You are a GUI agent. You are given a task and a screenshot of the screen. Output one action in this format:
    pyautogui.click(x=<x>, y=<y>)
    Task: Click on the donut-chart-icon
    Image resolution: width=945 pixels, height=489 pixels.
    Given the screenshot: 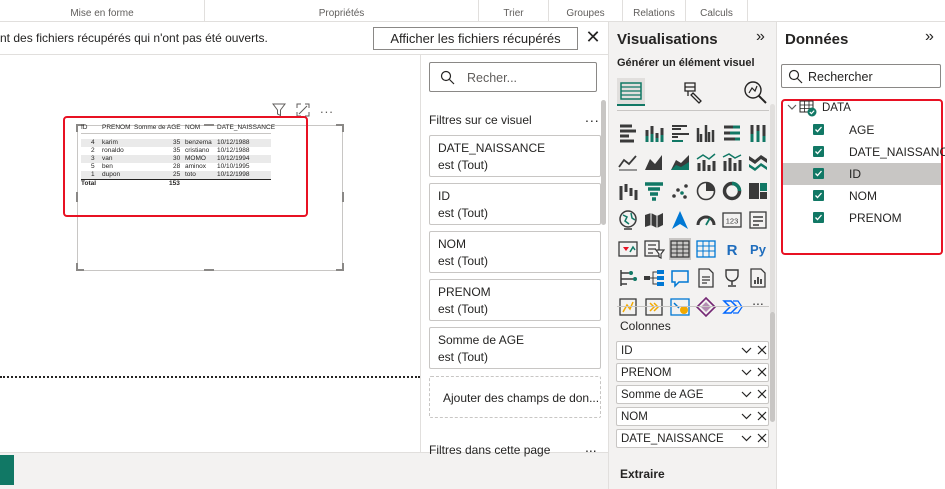 What is the action you would take?
    pyautogui.click(x=732, y=191)
    